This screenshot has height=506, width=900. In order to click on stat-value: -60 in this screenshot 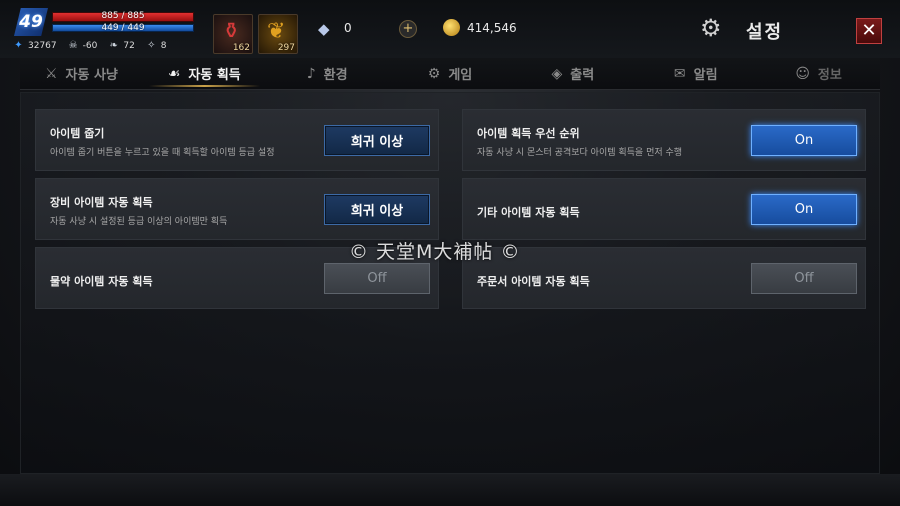, I will do `click(90, 45)`.